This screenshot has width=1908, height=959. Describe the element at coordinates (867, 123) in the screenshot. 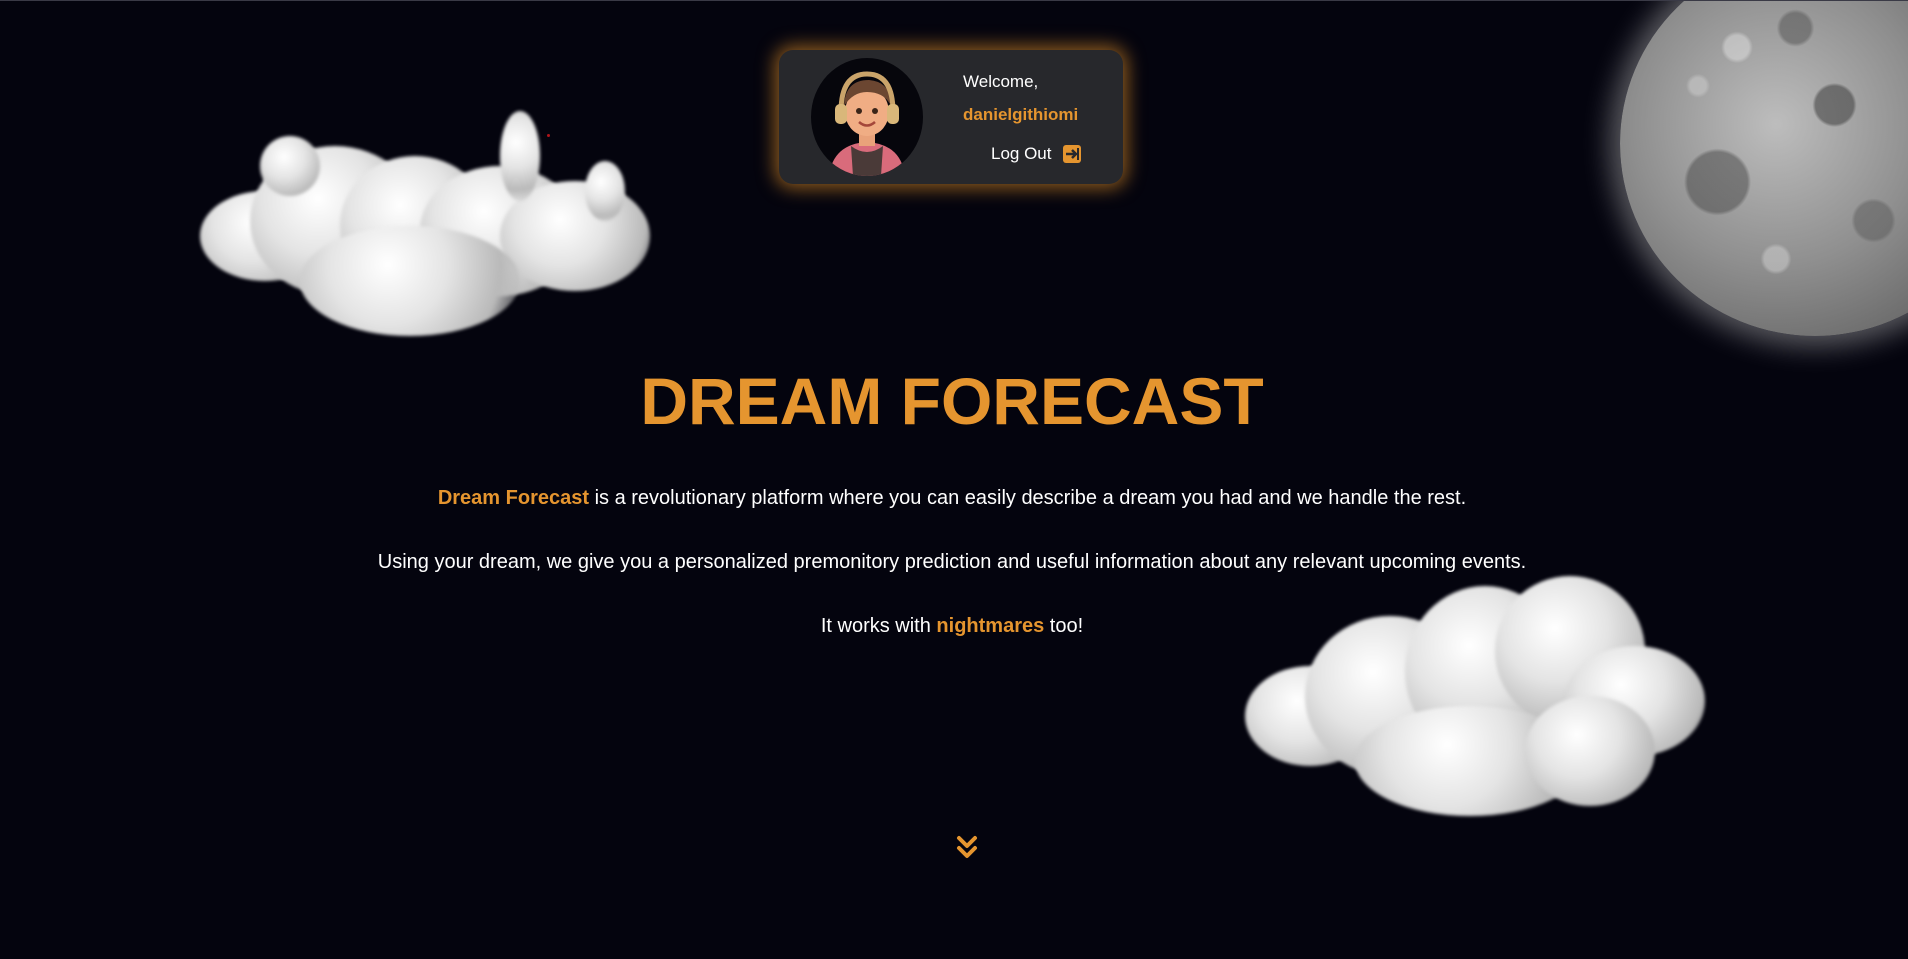

I see `avatar-person-icon` at that location.